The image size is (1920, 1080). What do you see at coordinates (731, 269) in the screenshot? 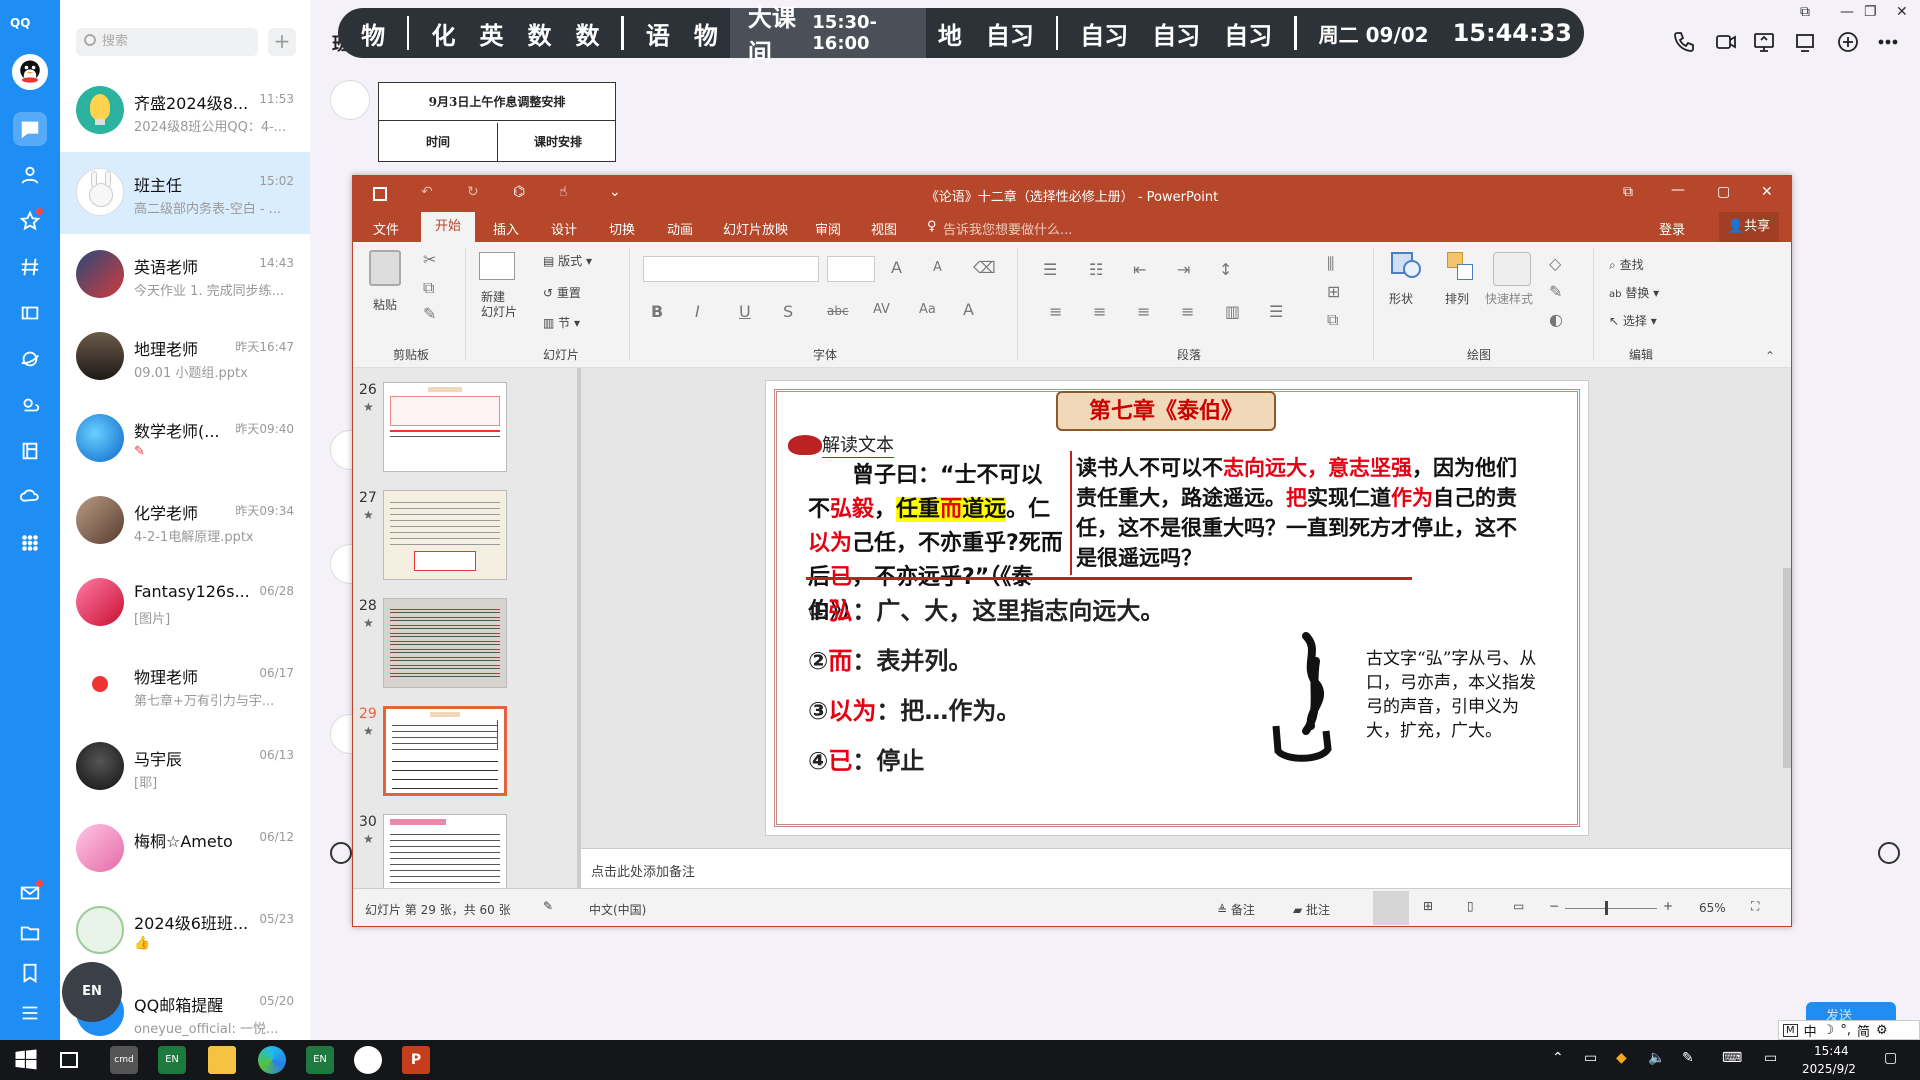
I see `font-name-select` at bounding box center [731, 269].